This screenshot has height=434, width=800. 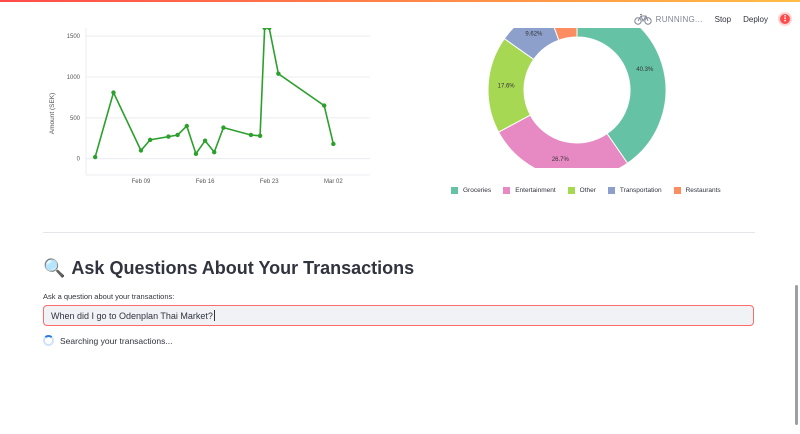 I want to click on legend-label: Restaurants, so click(x=703, y=190).